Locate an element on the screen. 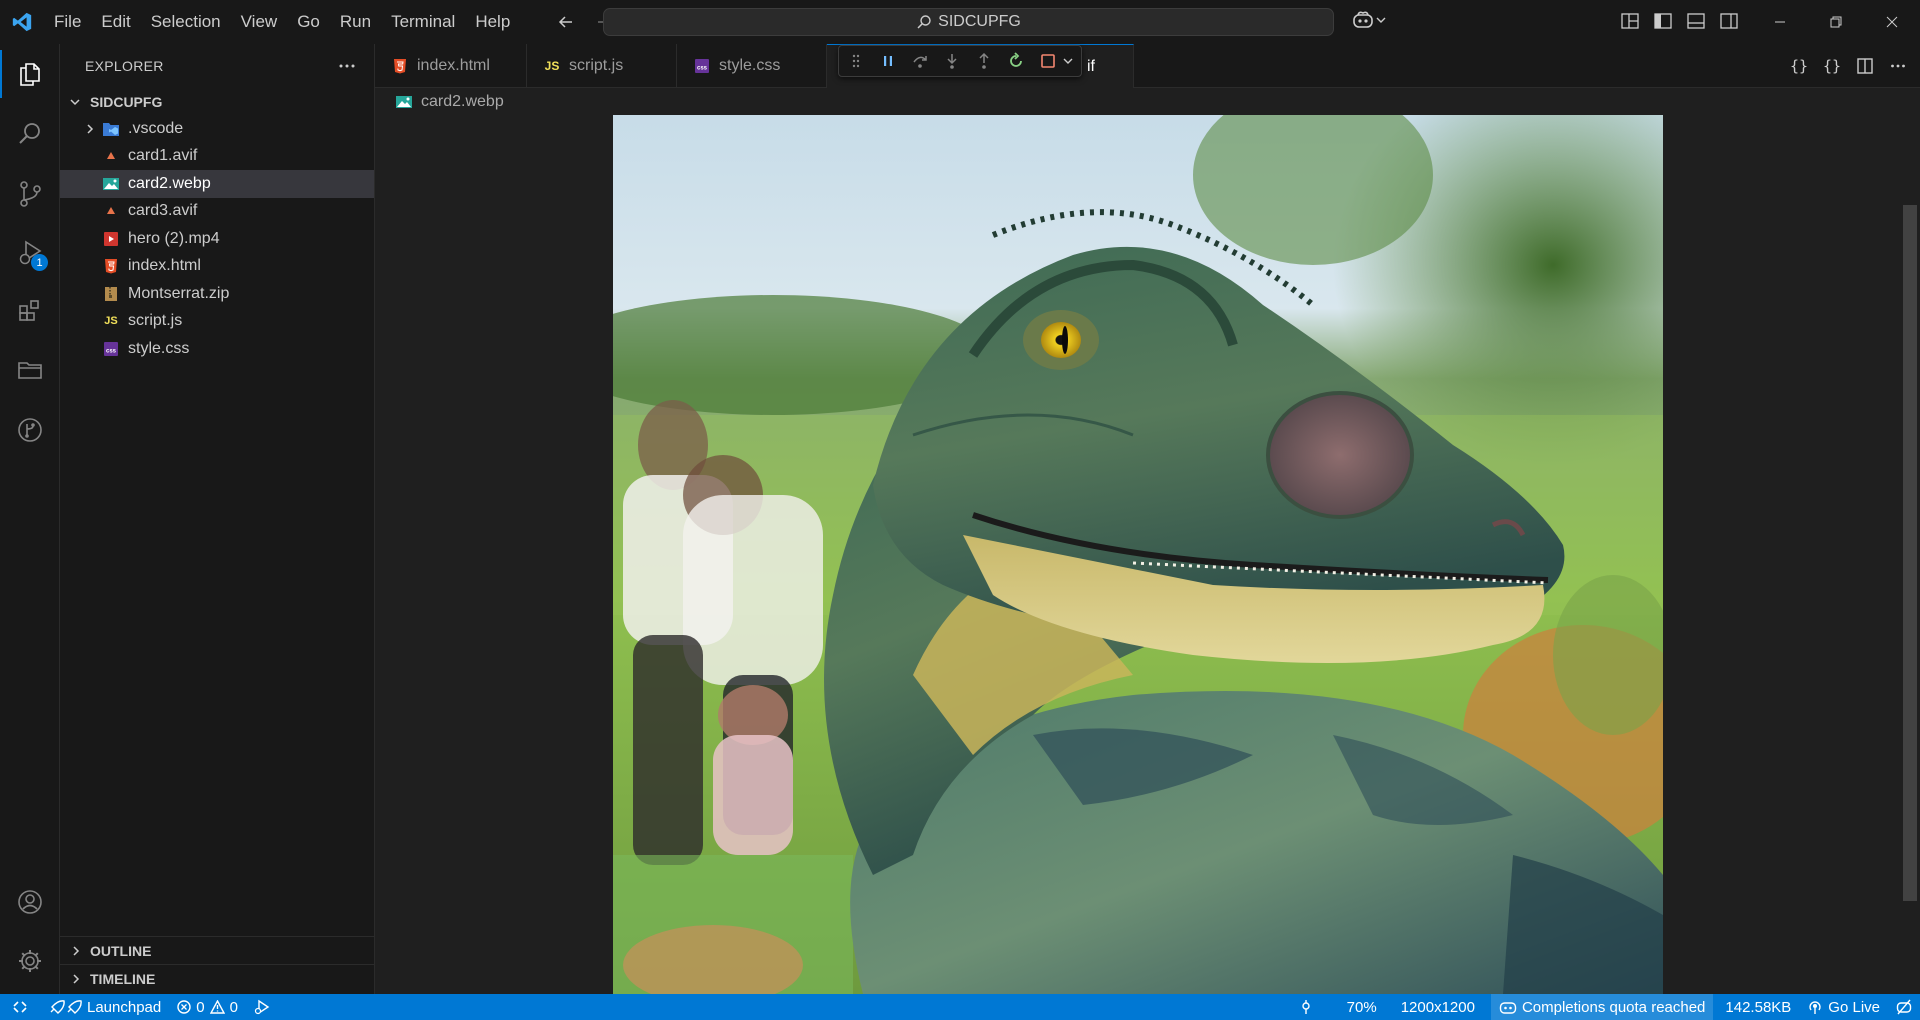 The image size is (1920, 1020). copilot-quota-label: Completions quota reached is located at coordinates (1613, 1007).